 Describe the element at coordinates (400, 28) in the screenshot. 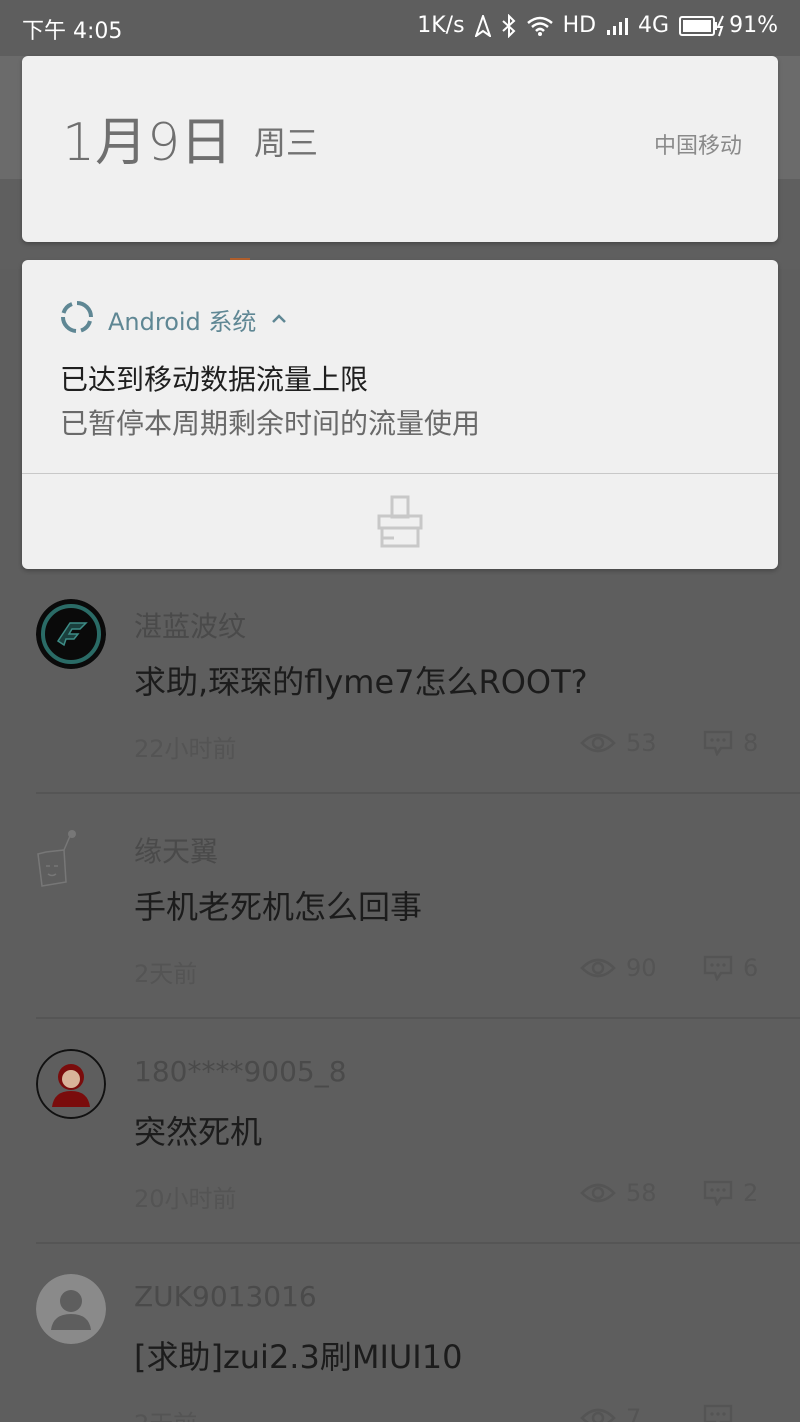

I see `status-bar: 下午 4:05 1K/s HD 4G 91%` at that location.